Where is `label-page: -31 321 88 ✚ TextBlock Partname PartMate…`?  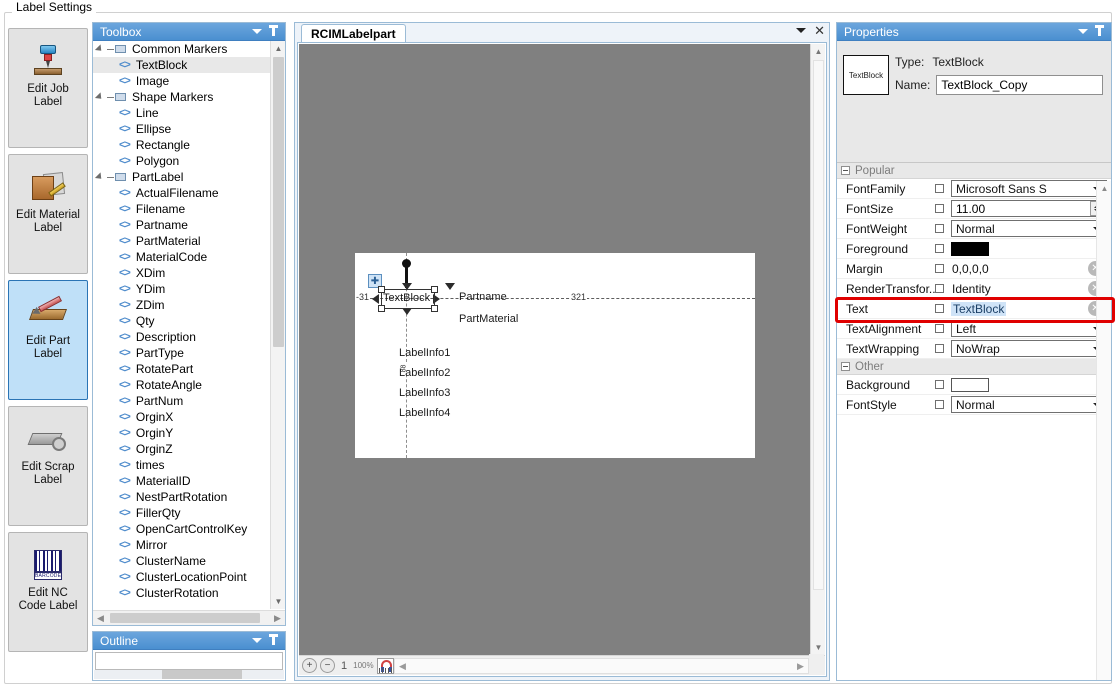
label-page: -31 321 88 ✚ TextBlock Partname PartMate… is located at coordinates (555, 355).